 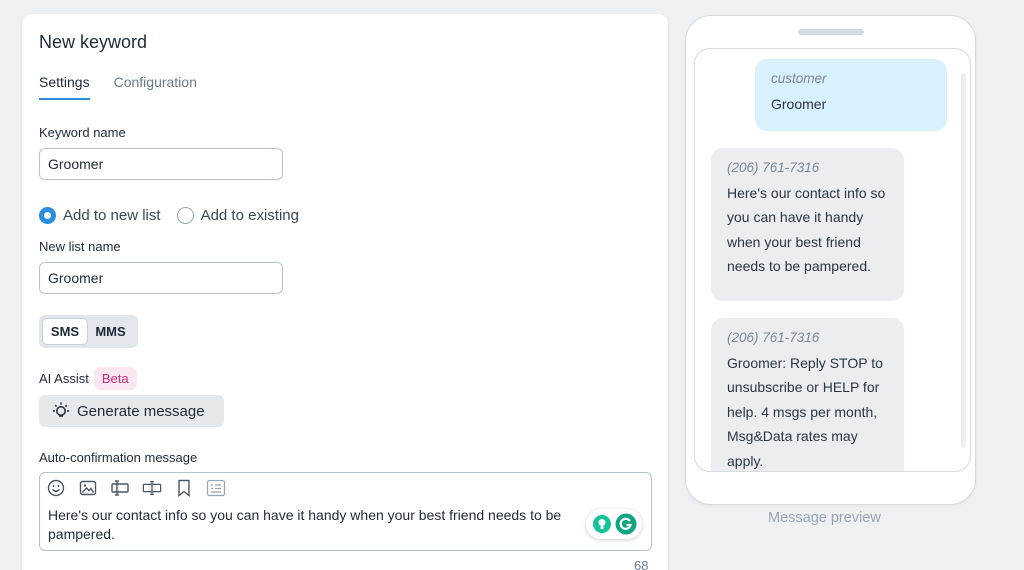 What do you see at coordinates (799, 78) in the screenshot?
I see `message-sender: customer` at bounding box center [799, 78].